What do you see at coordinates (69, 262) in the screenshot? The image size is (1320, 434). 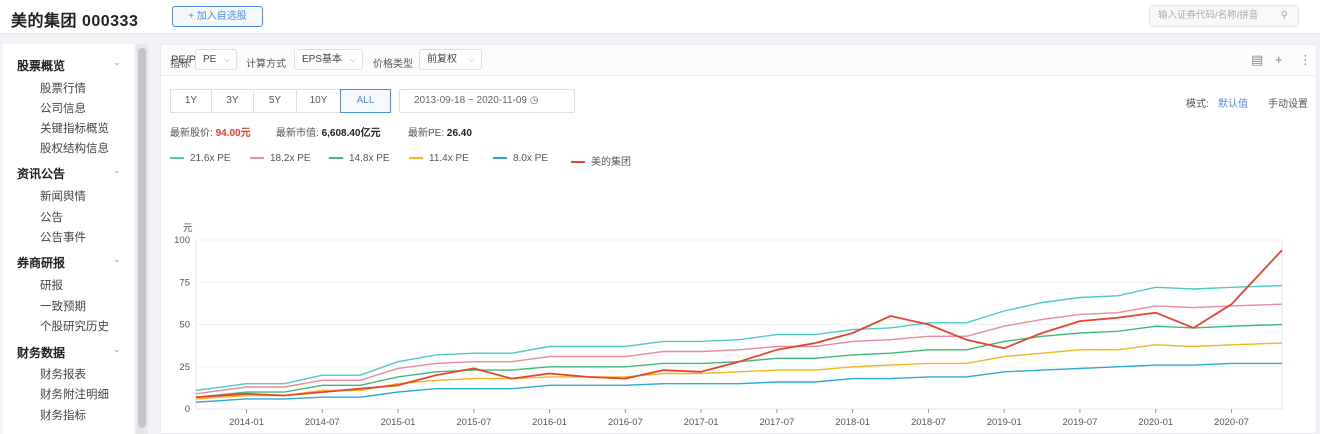 I see `sidebar-section: 券商研报 ⌄` at bounding box center [69, 262].